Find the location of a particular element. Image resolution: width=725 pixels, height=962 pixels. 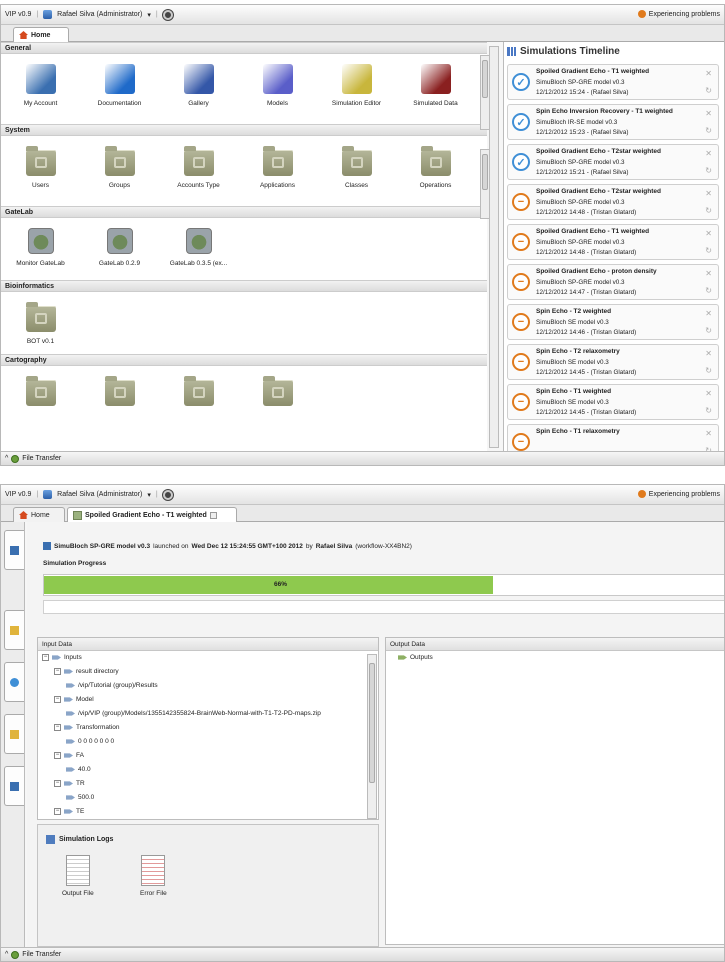

tree-node: /vip/Tutorial (group)/Results is located at coordinates (112, 685).